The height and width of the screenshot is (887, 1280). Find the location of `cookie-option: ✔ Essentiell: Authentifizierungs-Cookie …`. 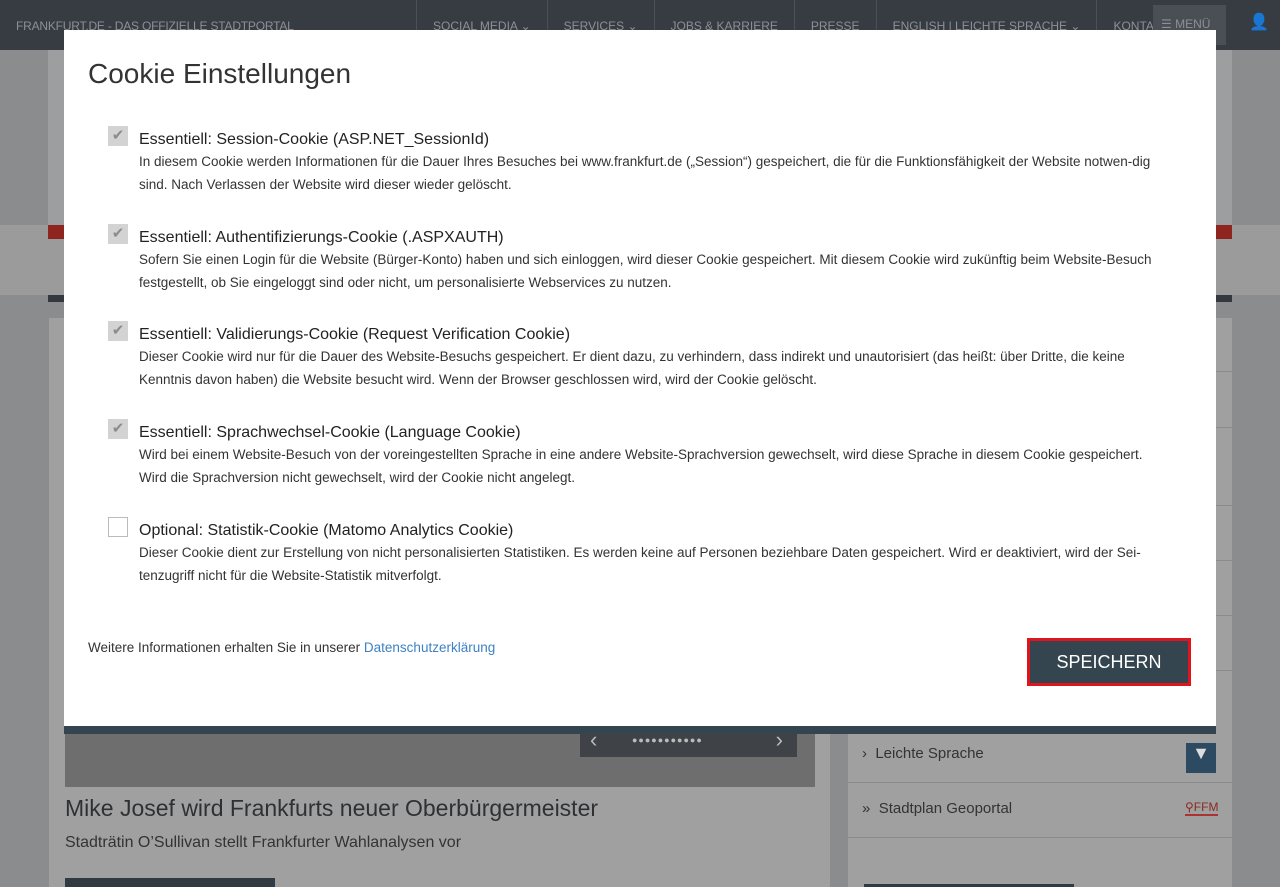

cookie-option: ✔ Essentiell: Authentifizierungs-Cookie … is located at coordinates (638, 259).